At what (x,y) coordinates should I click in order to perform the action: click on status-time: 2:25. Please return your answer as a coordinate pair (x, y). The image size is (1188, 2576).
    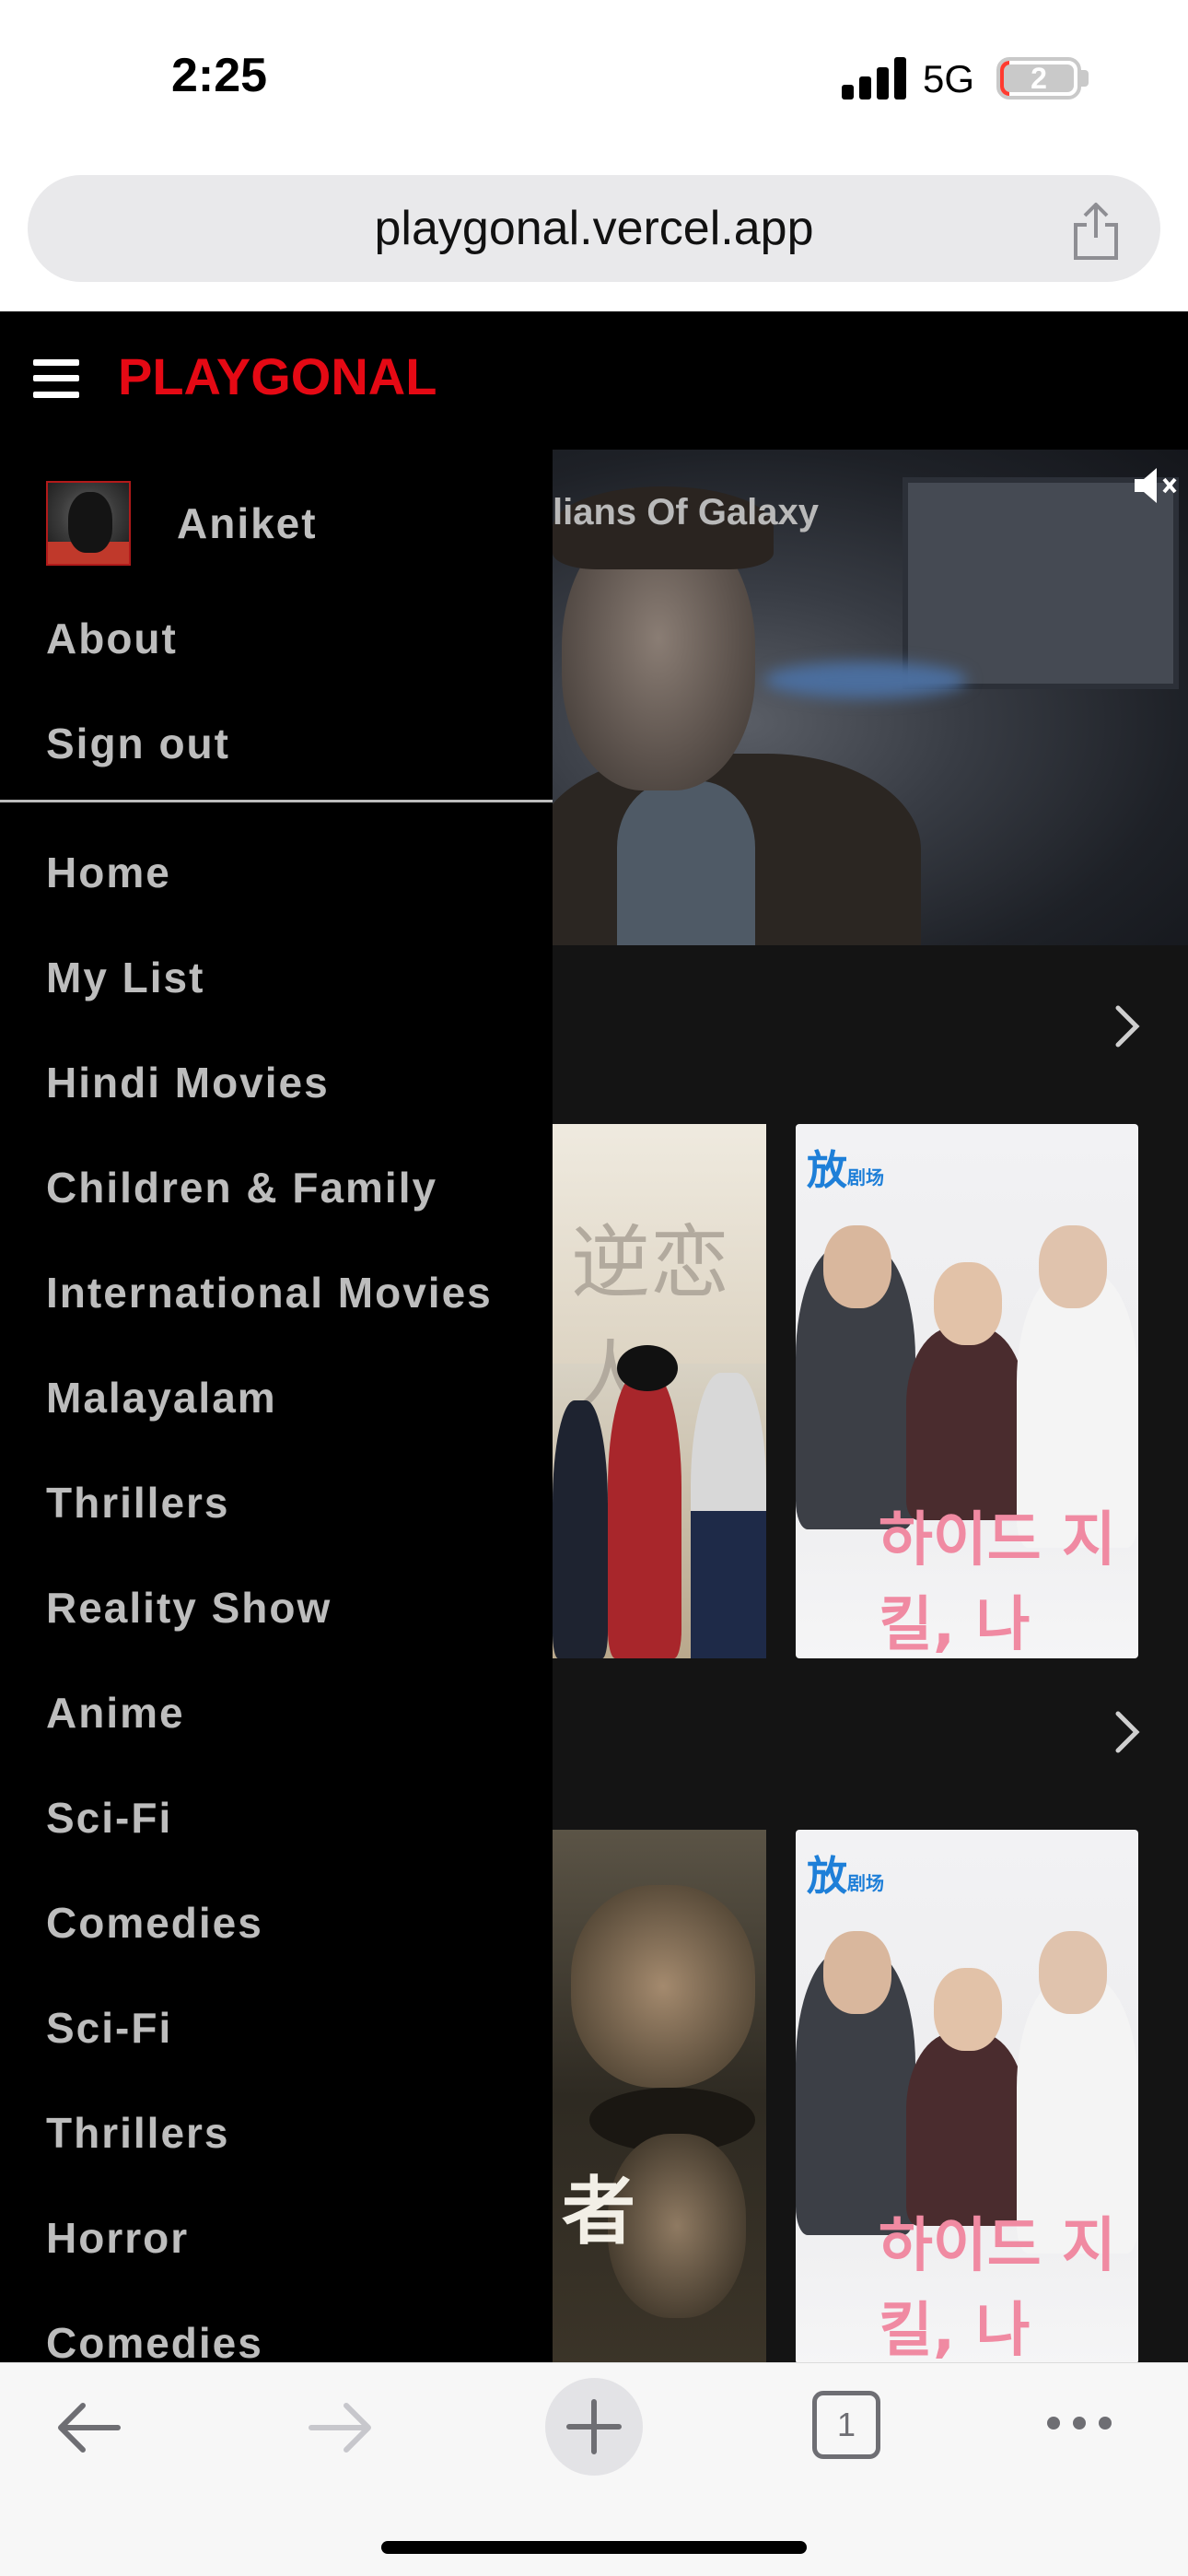
    Looking at the image, I should click on (219, 75).